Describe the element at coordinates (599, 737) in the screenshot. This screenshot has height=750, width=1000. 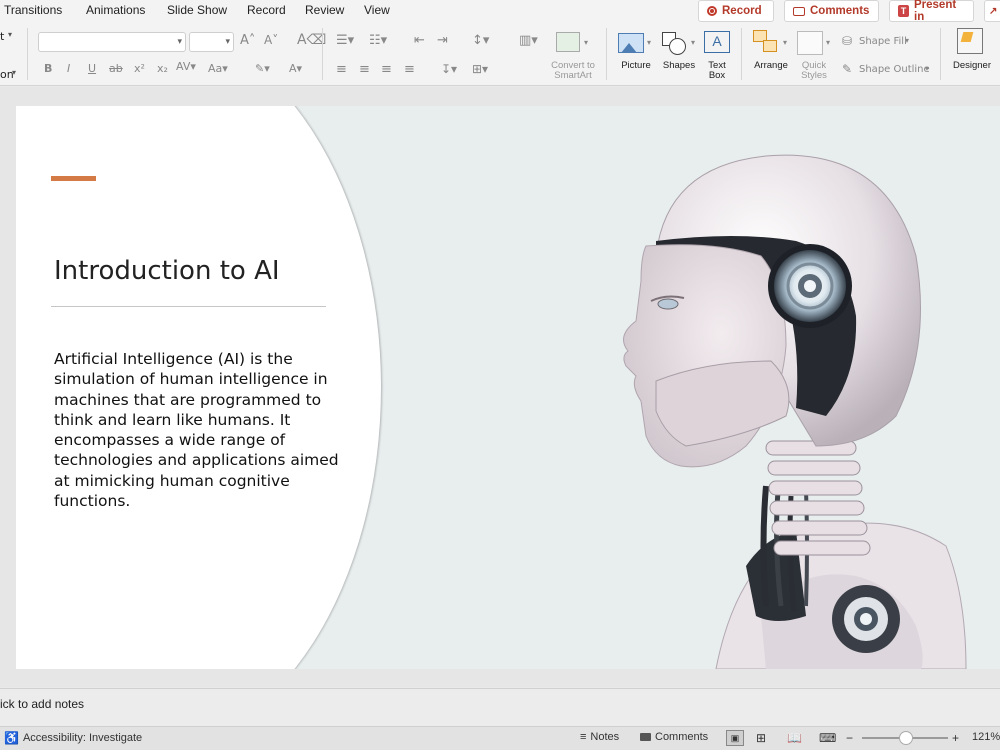
I see `notes-toggle-button: ≡ Notes` at that location.